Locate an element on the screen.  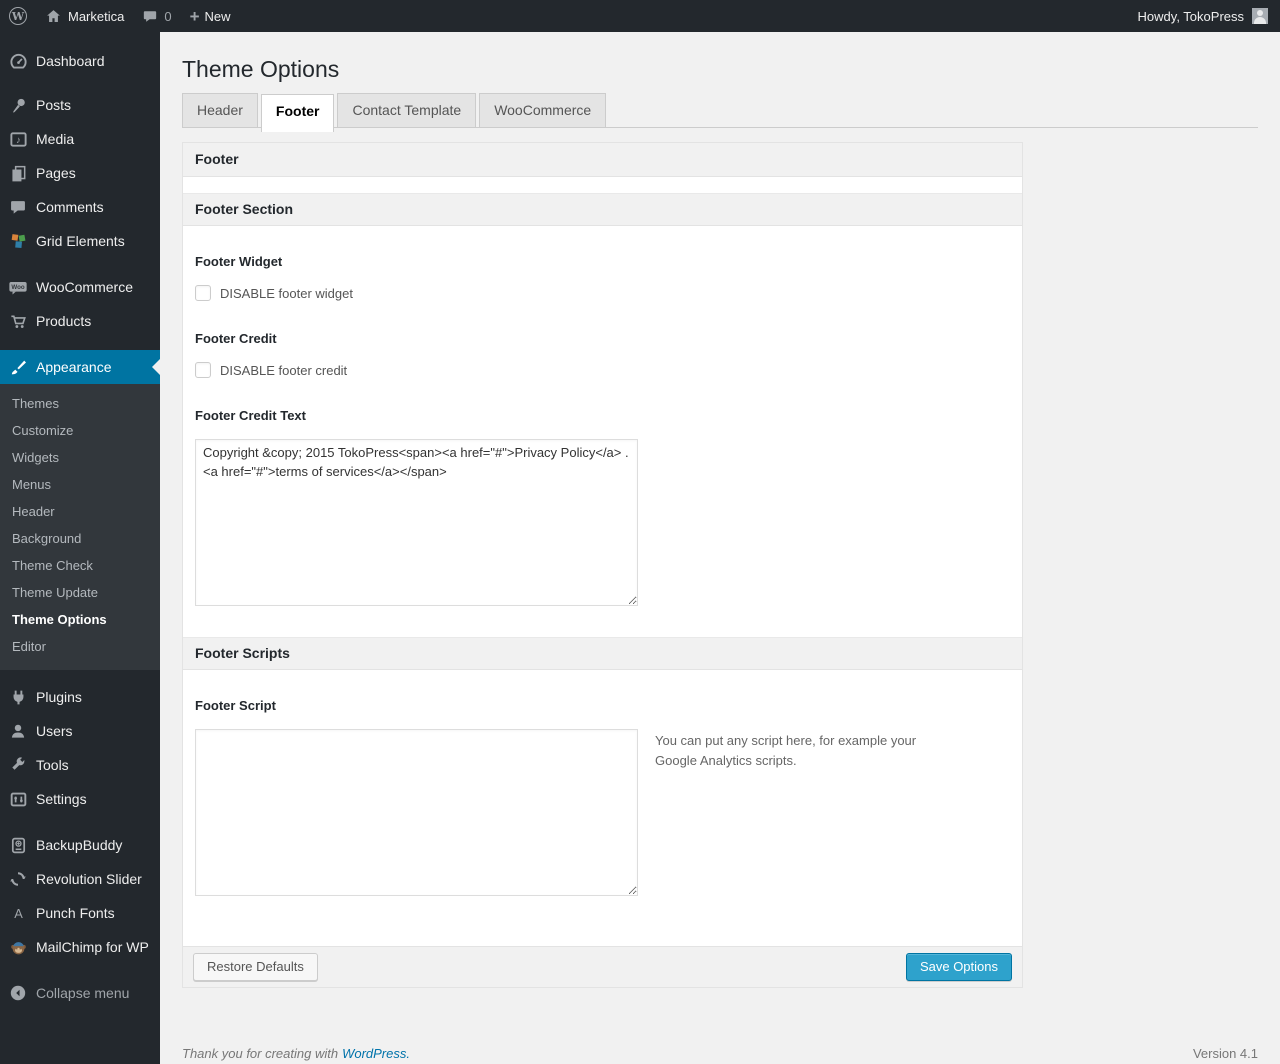
sidebar-item-label: Punch Fonts is located at coordinates (75, 913).